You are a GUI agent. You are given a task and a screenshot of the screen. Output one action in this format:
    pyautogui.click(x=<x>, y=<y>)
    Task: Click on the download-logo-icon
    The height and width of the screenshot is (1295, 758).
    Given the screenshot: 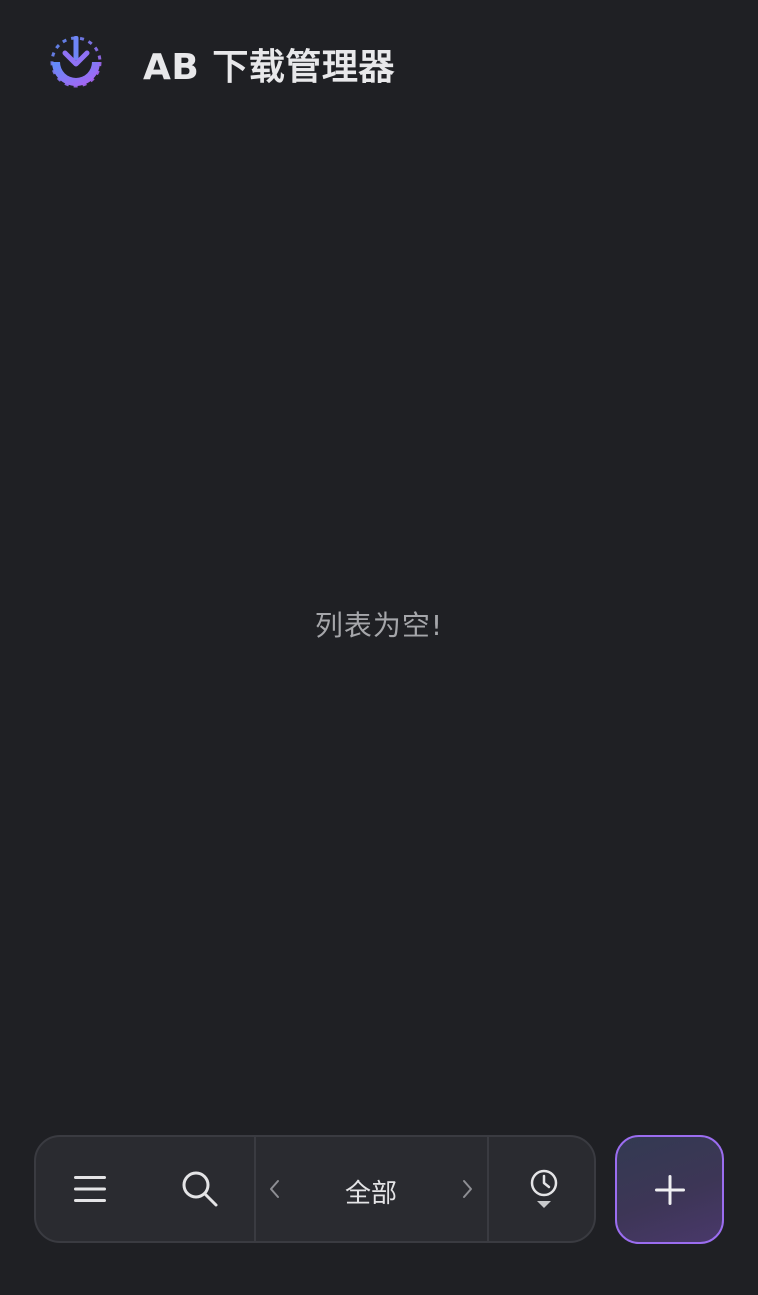 What is the action you would take?
    pyautogui.click(x=76, y=62)
    